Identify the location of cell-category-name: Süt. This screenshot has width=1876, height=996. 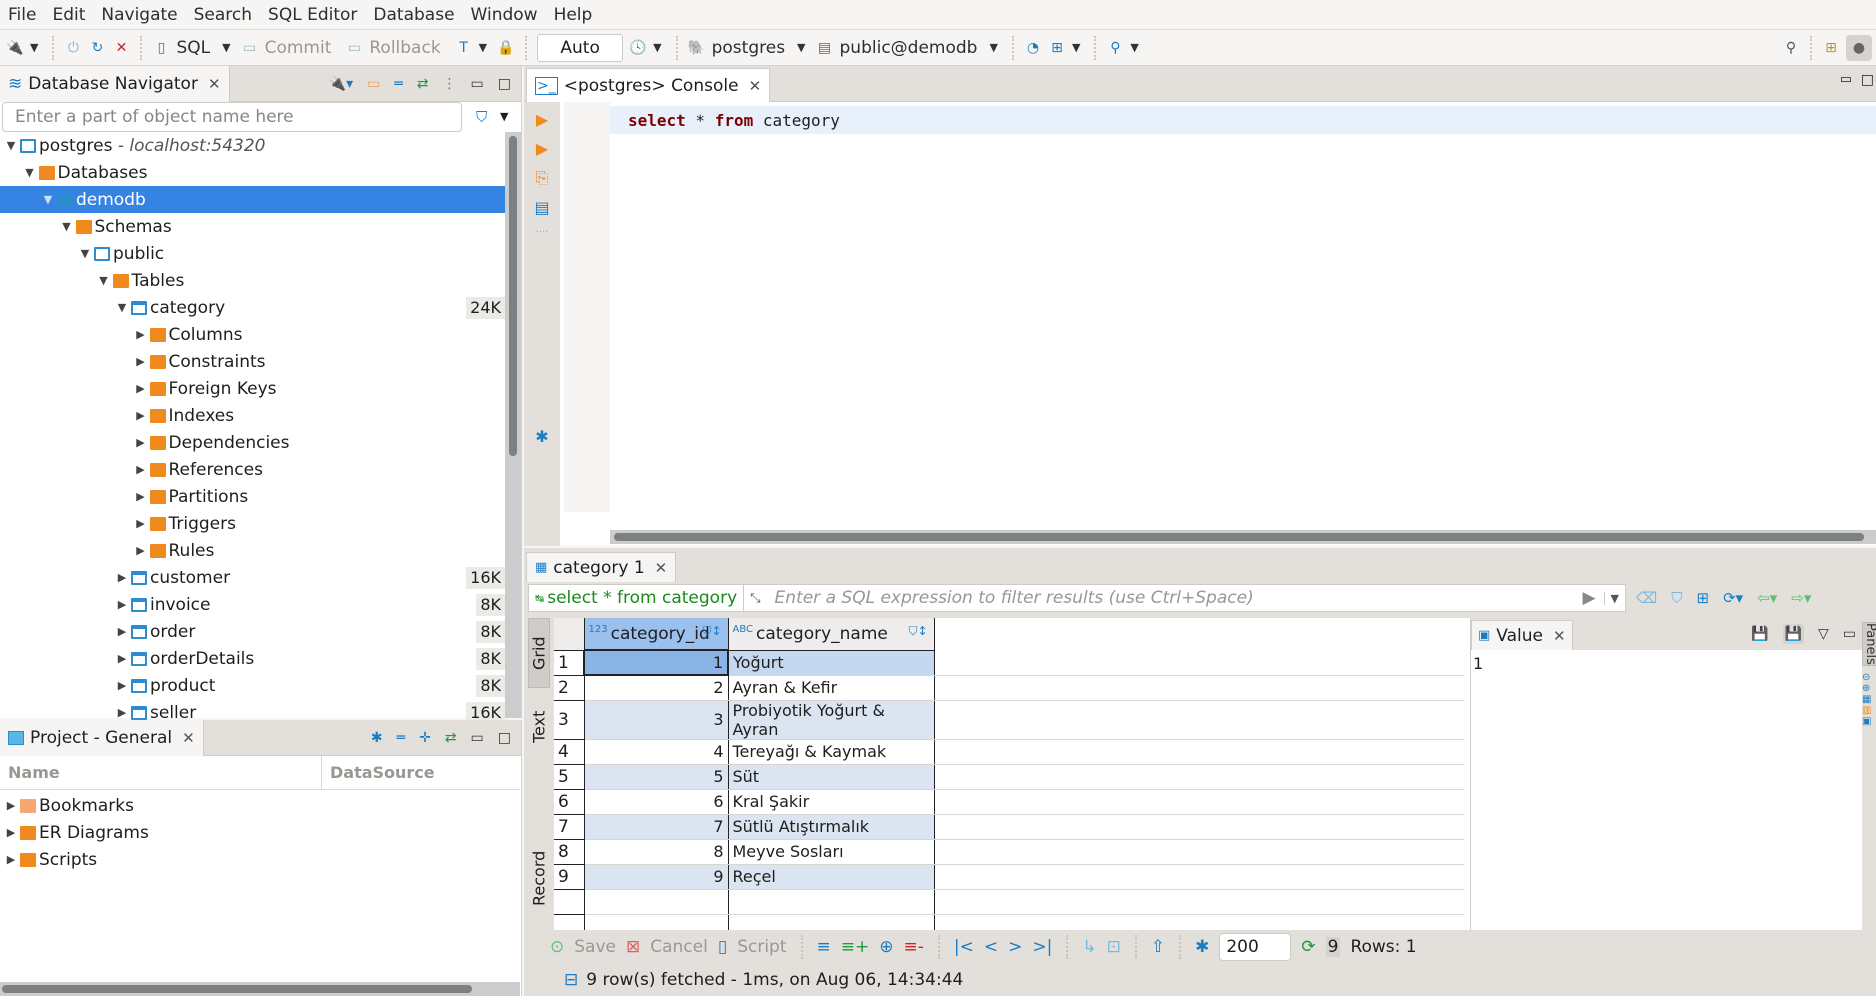
(831, 777).